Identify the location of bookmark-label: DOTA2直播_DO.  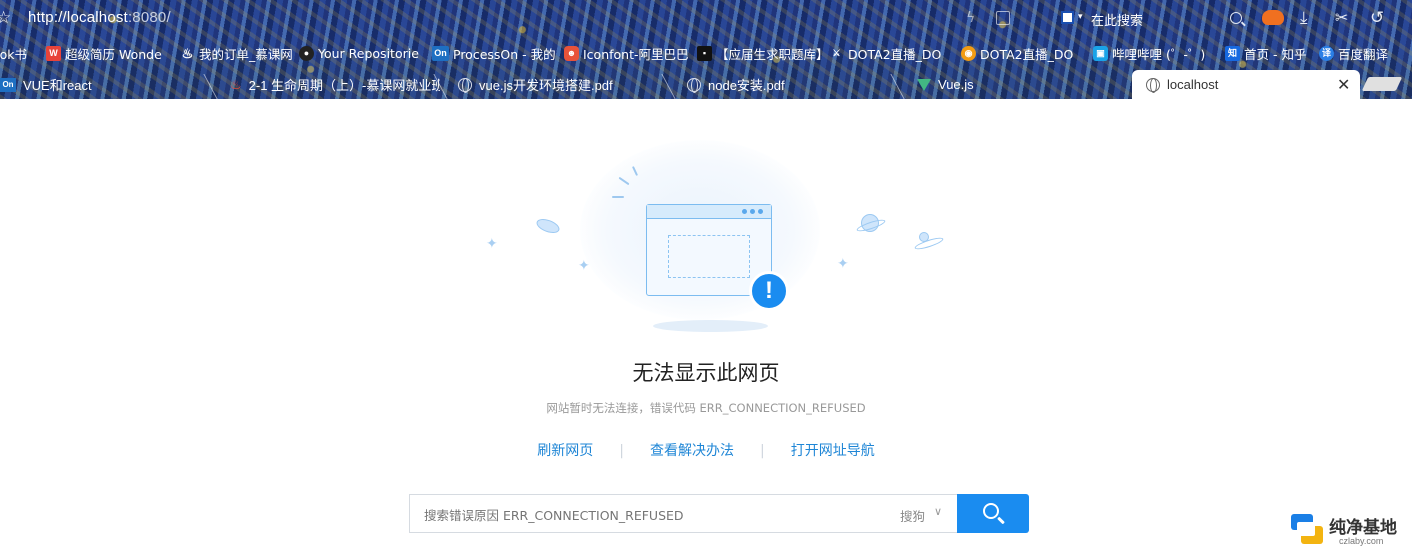
(1027, 54).